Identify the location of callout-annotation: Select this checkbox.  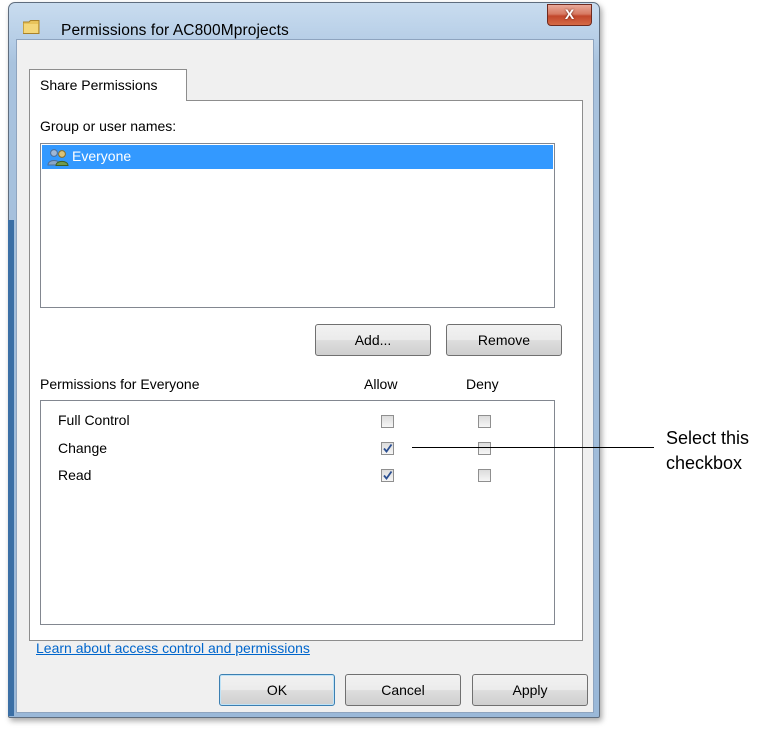
(707, 451).